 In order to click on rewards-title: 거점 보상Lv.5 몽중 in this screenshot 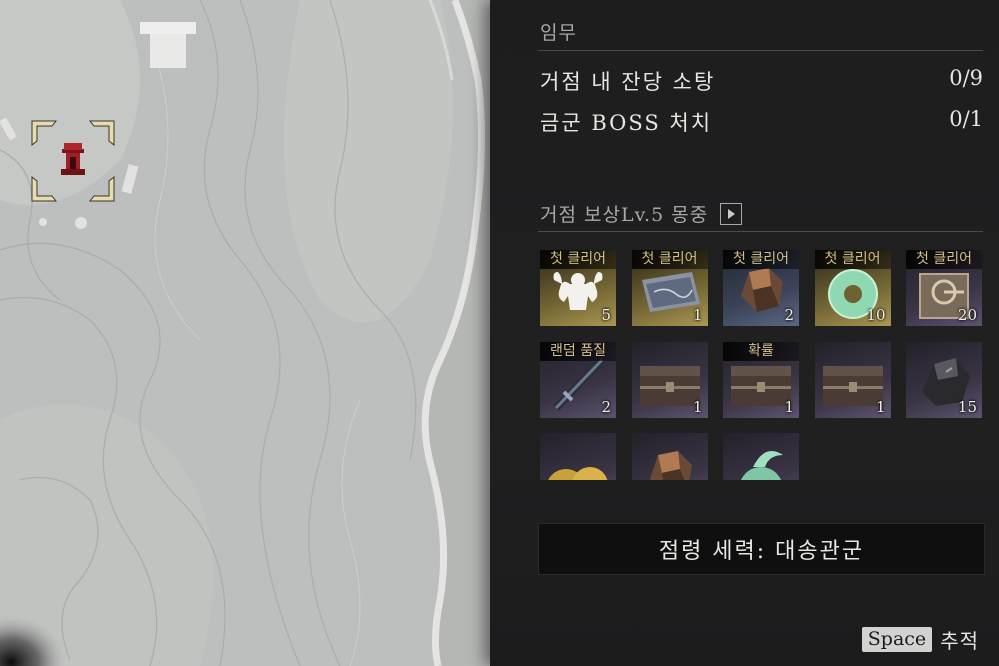, I will do `click(624, 215)`.